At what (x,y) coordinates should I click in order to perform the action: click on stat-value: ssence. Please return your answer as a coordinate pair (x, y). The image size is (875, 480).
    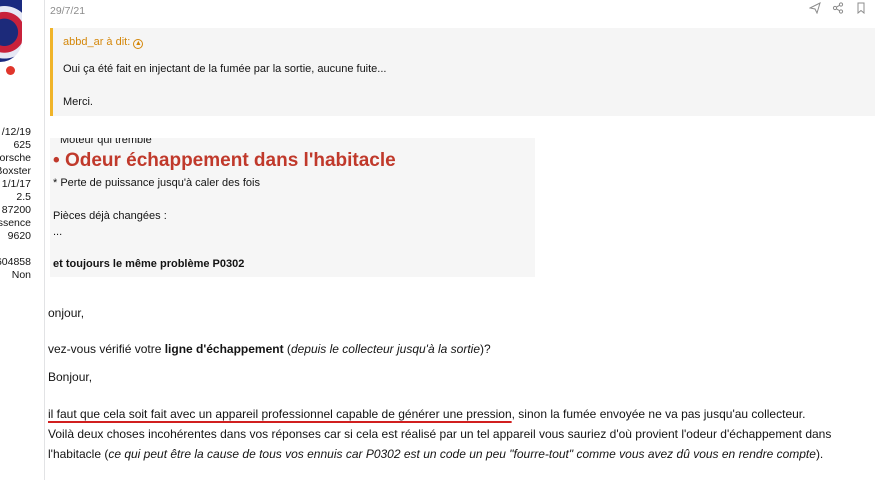
    Looking at the image, I should click on (15, 223).